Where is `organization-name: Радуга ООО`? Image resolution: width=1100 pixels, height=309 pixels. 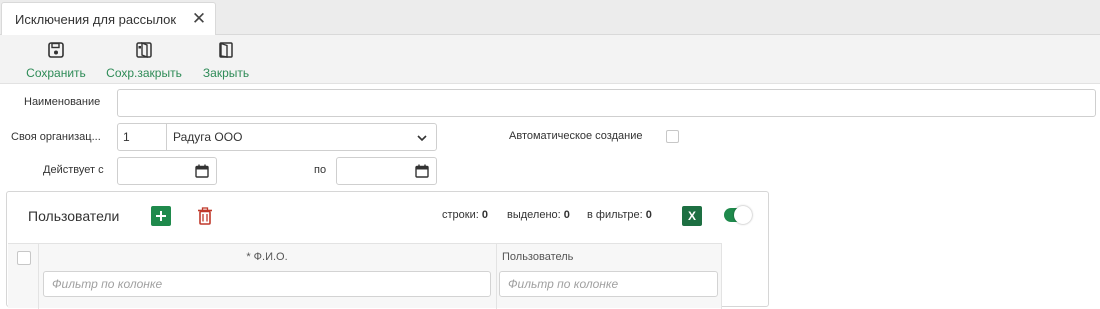
organization-name: Радуга ООО is located at coordinates (208, 137).